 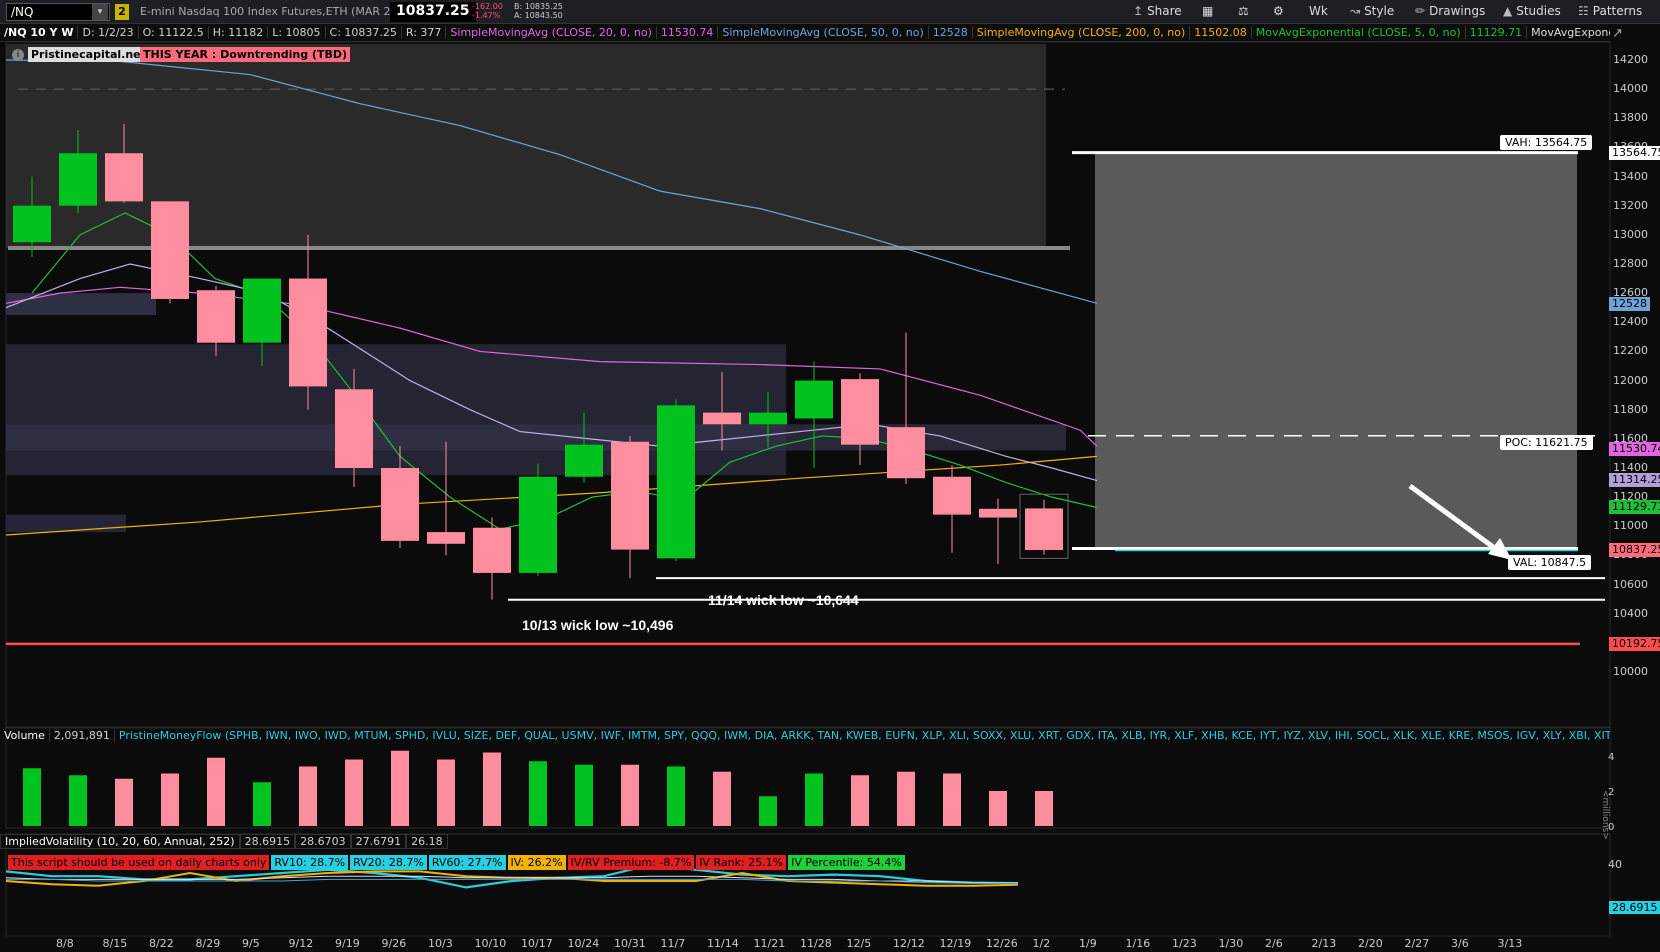 What do you see at coordinates (1231, 943) in the screenshot?
I see `date-axis-label: 1/30` at bounding box center [1231, 943].